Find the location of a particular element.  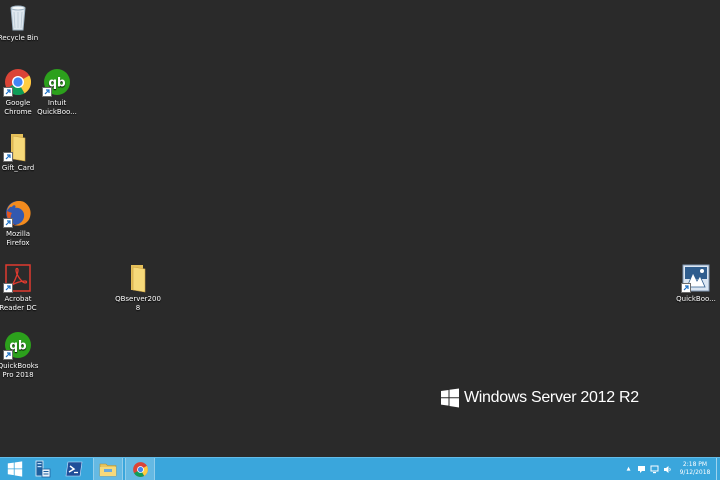

mozilla-firefox-shortcut: Mozilla Firefox is located at coordinates (20, 223).